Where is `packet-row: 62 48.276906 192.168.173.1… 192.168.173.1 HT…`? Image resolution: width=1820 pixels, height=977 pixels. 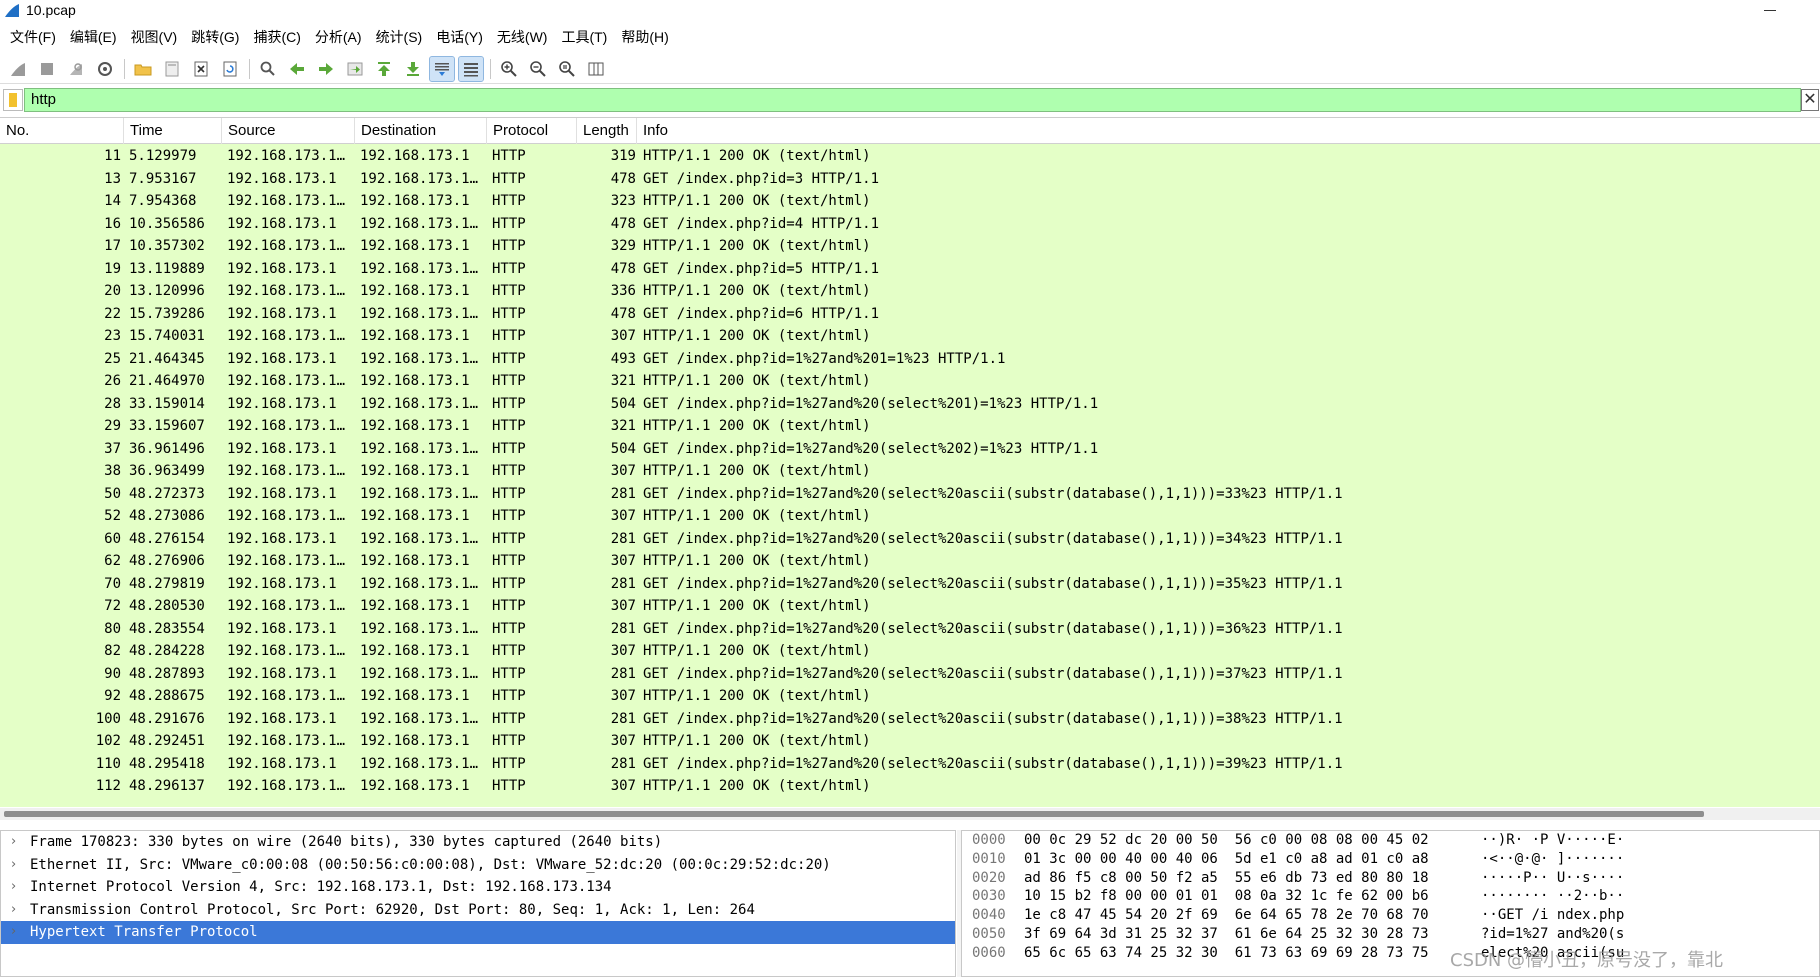
packet-row: 62 48.276906 192.168.173.1… 192.168.173.1 HT… is located at coordinates (910, 561).